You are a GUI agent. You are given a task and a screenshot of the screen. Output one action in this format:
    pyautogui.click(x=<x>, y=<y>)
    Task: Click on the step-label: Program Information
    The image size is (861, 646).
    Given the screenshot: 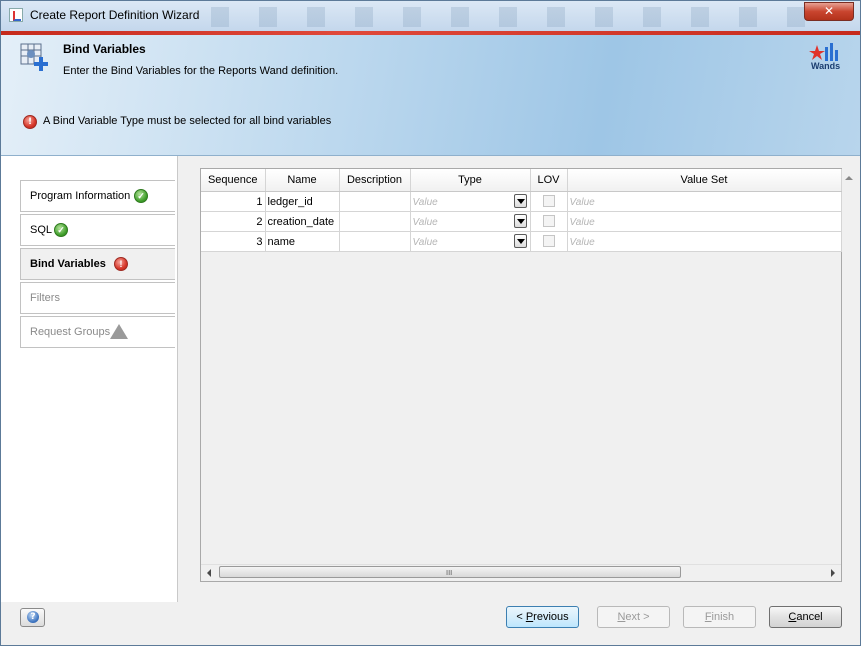 What is the action you would take?
    pyautogui.click(x=80, y=196)
    